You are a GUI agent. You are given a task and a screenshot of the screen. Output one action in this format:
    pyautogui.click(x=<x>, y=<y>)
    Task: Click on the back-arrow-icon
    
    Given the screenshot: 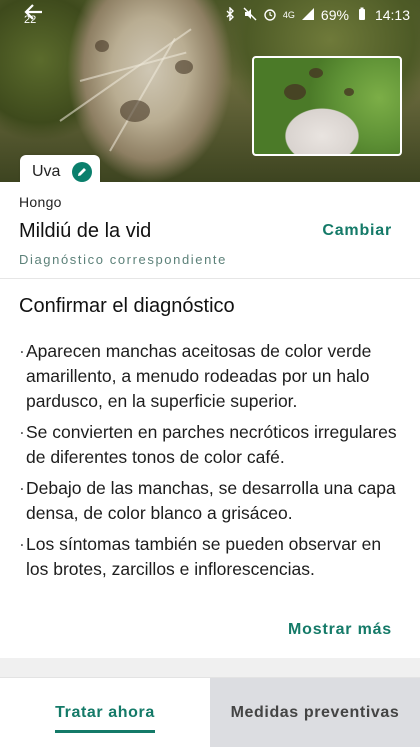 What is the action you would take?
    pyautogui.click(x=34, y=12)
    